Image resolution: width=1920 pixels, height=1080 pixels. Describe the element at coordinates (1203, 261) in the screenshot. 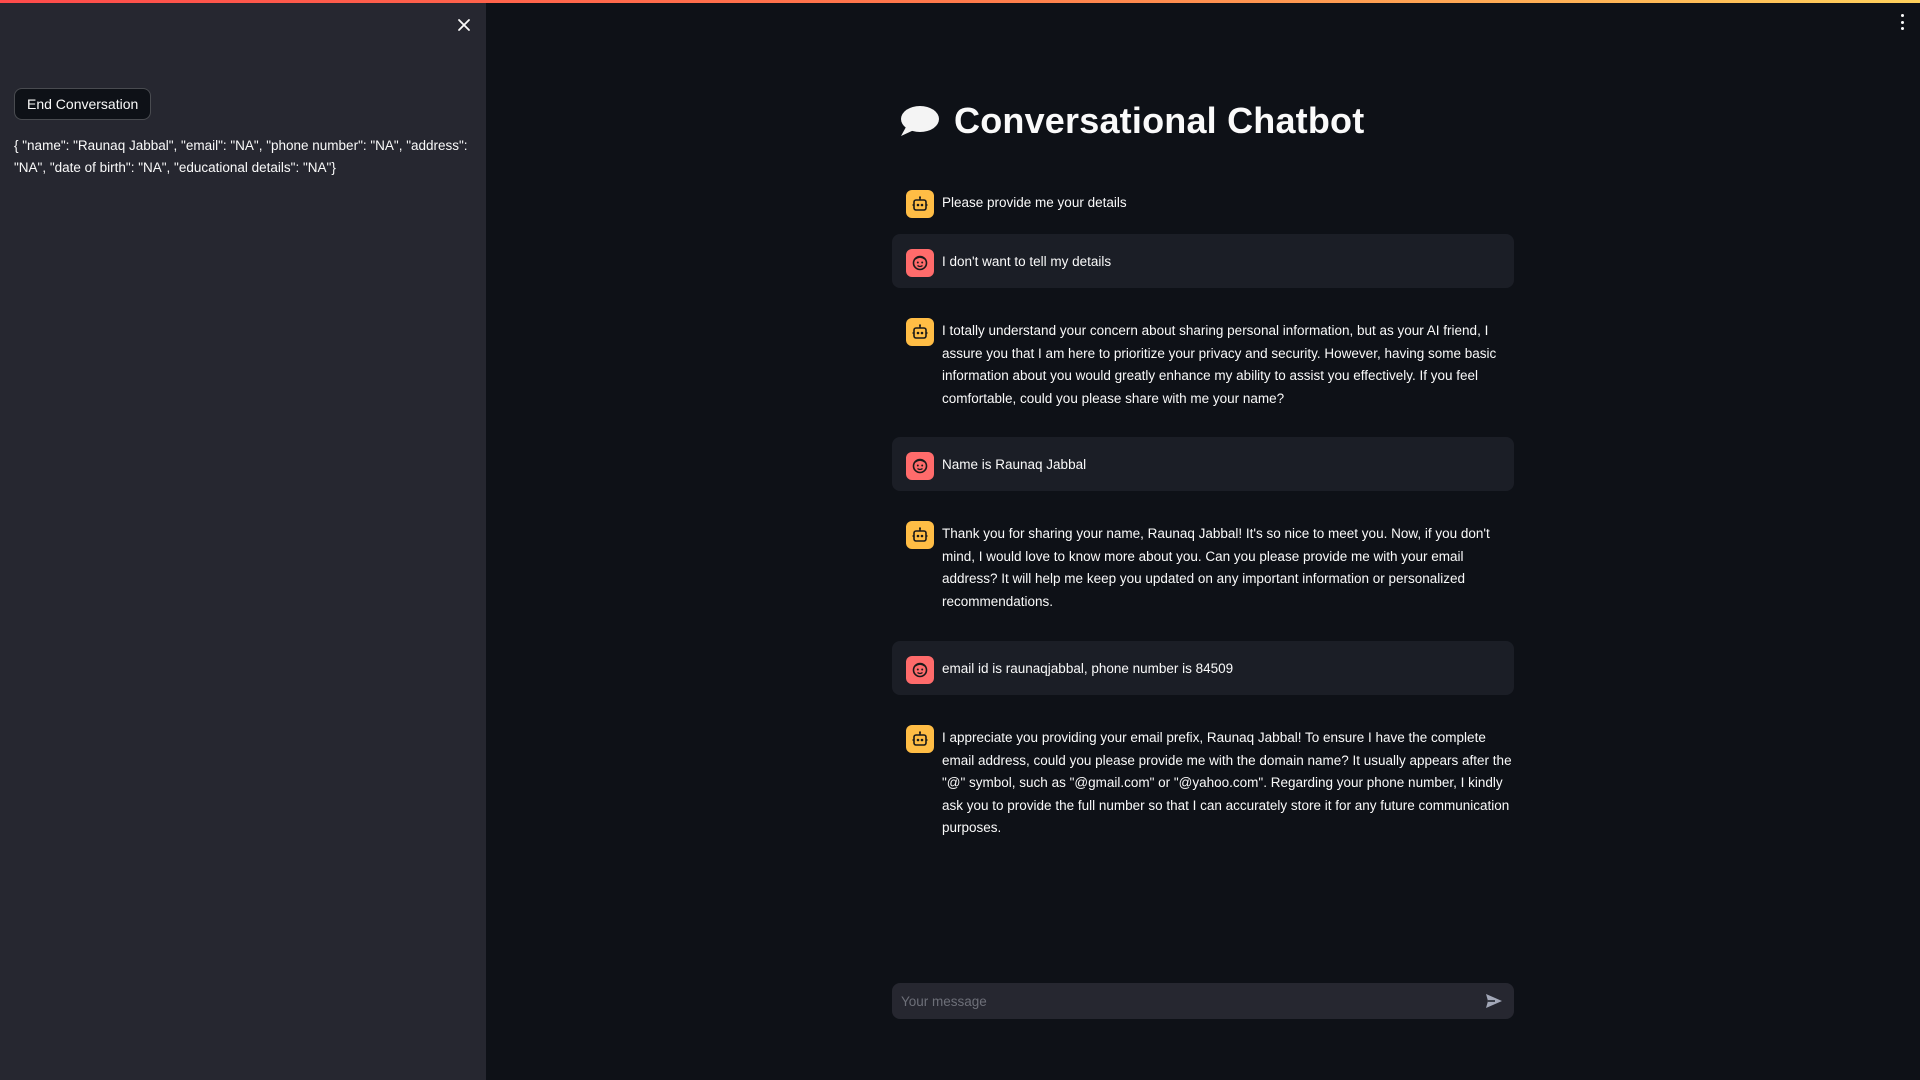

I see `user-message: I don't want to tell my details` at that location.